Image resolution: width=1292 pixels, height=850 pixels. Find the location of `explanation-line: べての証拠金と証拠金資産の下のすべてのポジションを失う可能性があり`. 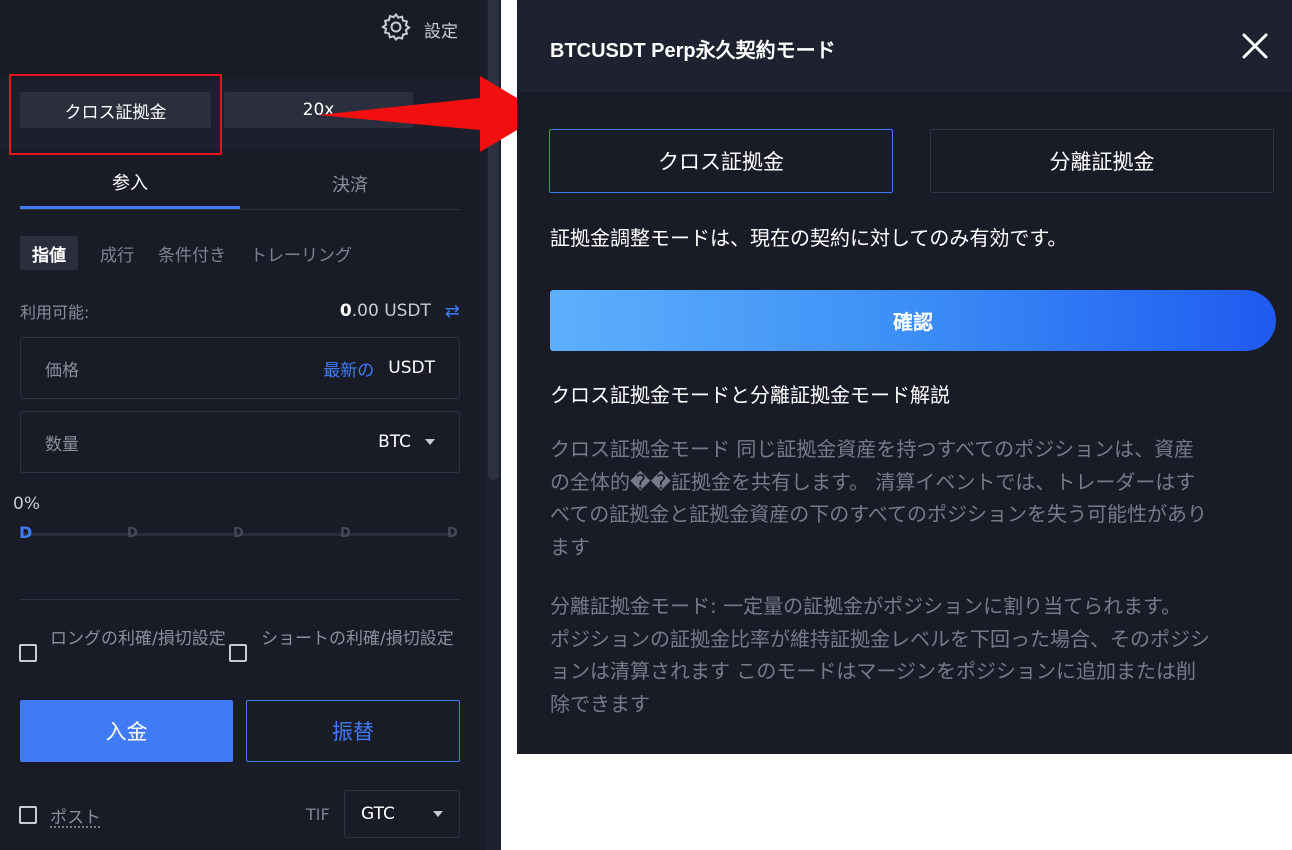

explanation-line: べての証拠金と証拠金資産の下のすべてのポジションを失う可能性があり is located at coordinates (878, 514).